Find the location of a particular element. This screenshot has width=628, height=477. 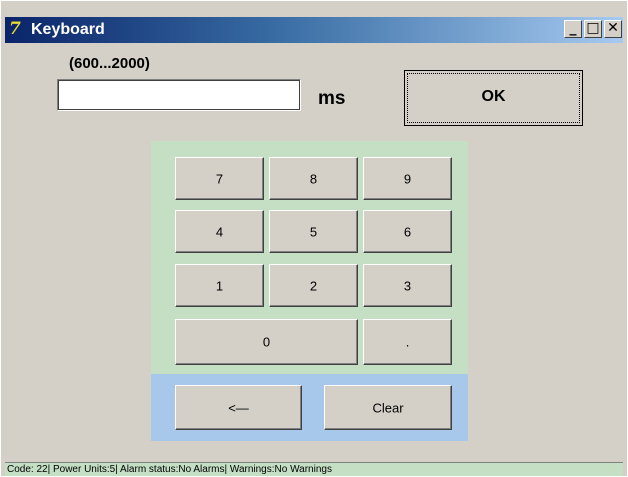

clear-button: Clear is located at coordinates (388, 407).